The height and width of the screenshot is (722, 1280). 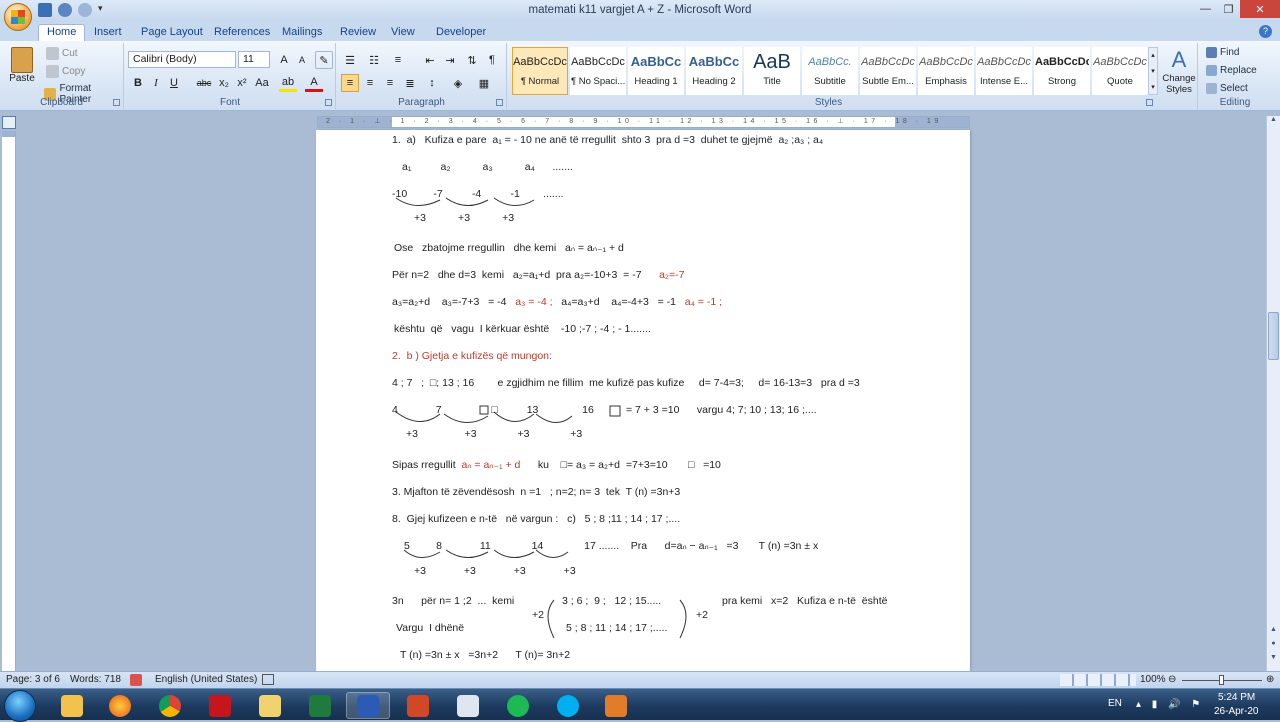 What do you see at coordinates (1236, 711) in the screenshot?
I see `clock-date: 26-Apr-20` at bounding box center [1236, 711].